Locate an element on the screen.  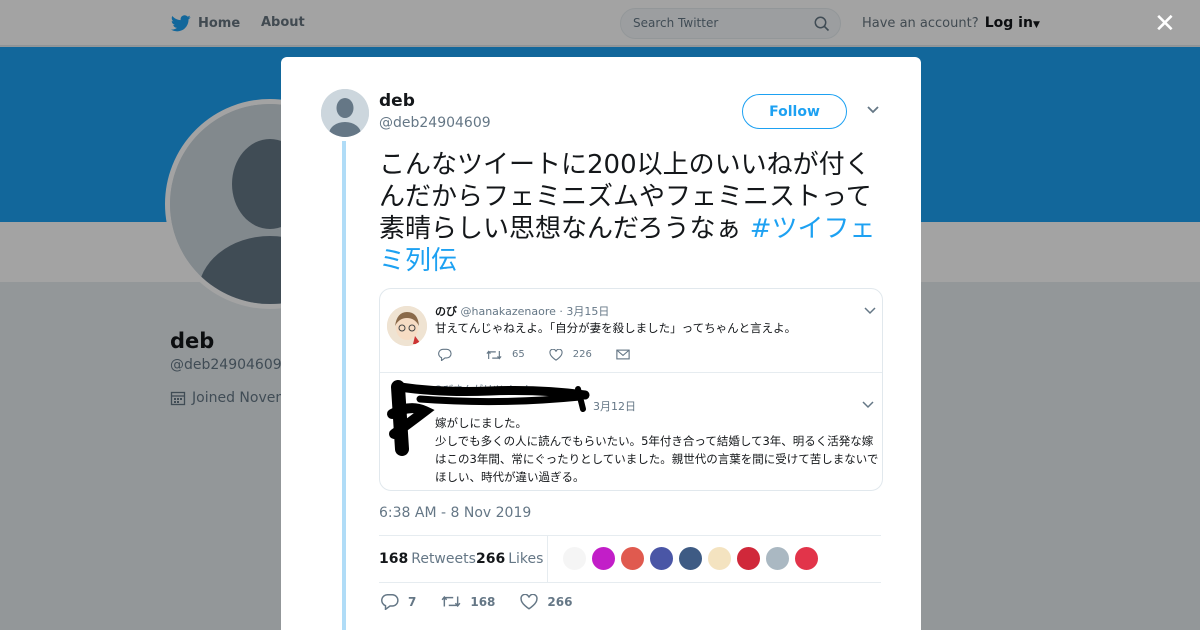
reply-button: 7 is located at coordinates (398, 601).